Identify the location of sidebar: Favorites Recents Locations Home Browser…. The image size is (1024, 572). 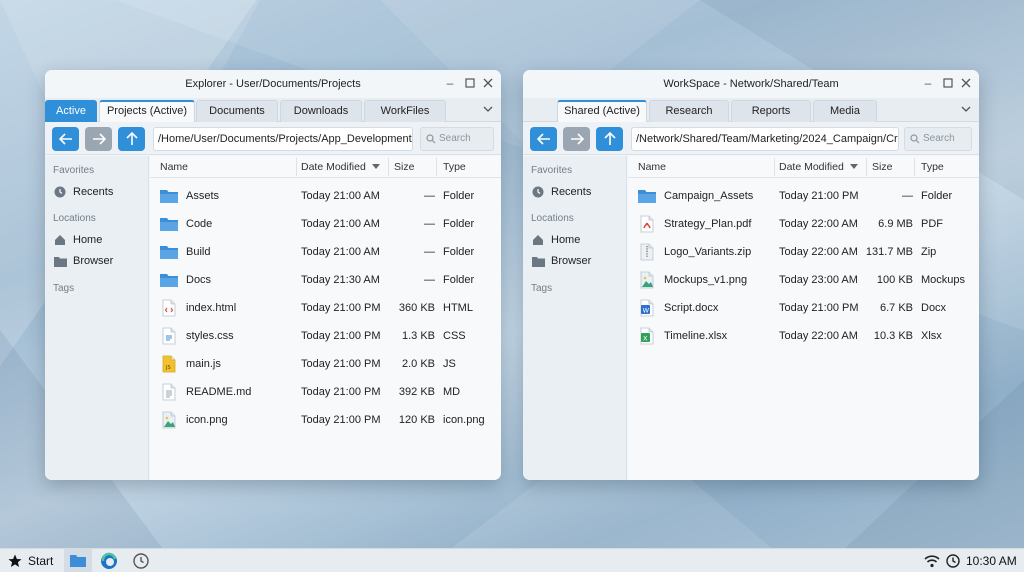
(97, 318).